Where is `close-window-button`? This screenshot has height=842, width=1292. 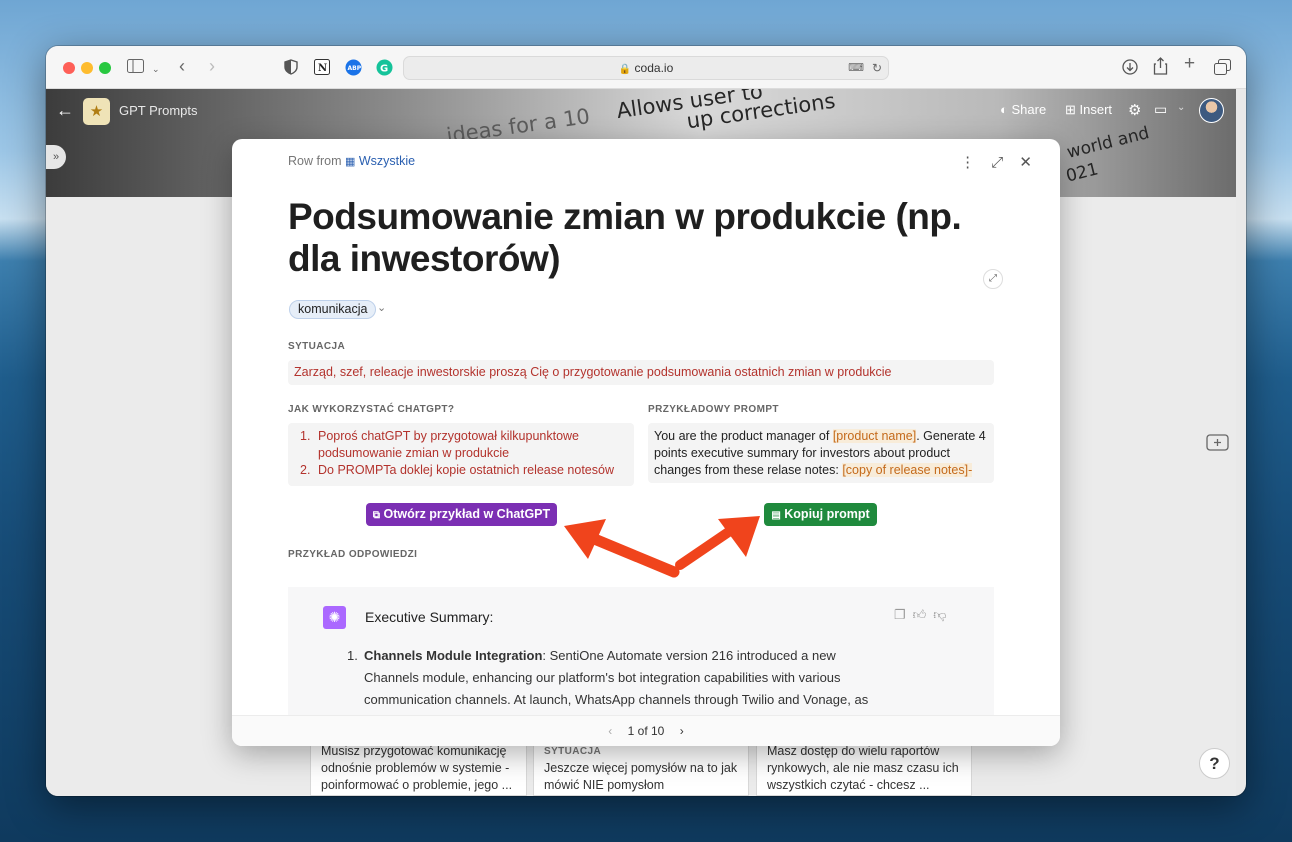
close-window-button is located at coordinates (69, 68).